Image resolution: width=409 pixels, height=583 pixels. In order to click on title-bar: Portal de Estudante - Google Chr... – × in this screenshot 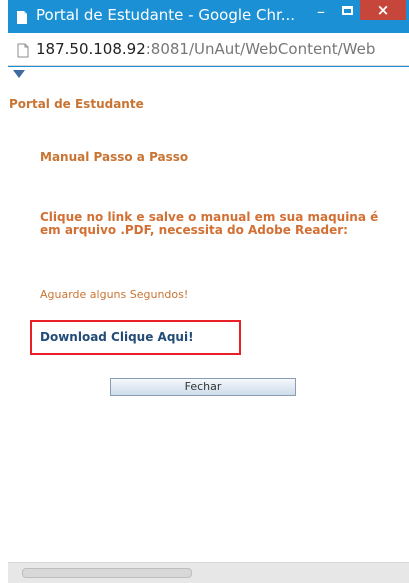, I will do `click(208, 16)`.